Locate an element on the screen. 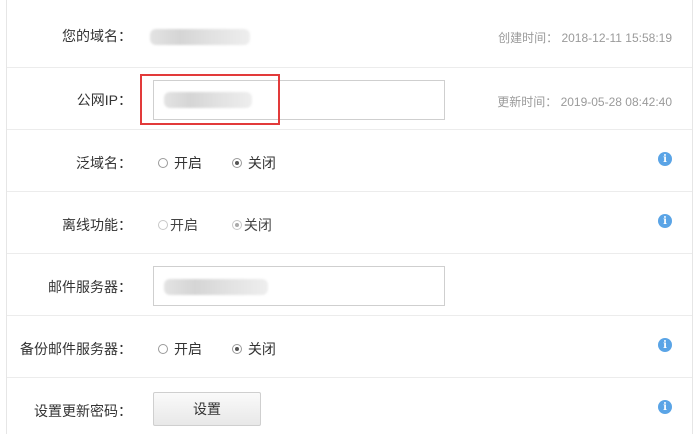 The image size is (697, 434). updated-time: 更新时间： 2019-05-28 08:42:40 is located at coordinates (584, 102).